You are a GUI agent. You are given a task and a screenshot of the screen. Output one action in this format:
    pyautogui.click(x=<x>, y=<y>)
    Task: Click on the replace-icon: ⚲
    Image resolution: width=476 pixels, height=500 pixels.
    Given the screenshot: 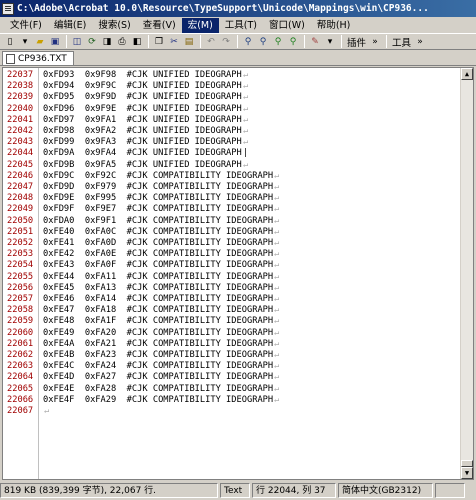 What is the action you would take?
    pyautogui.click(x=293, y=42)
    